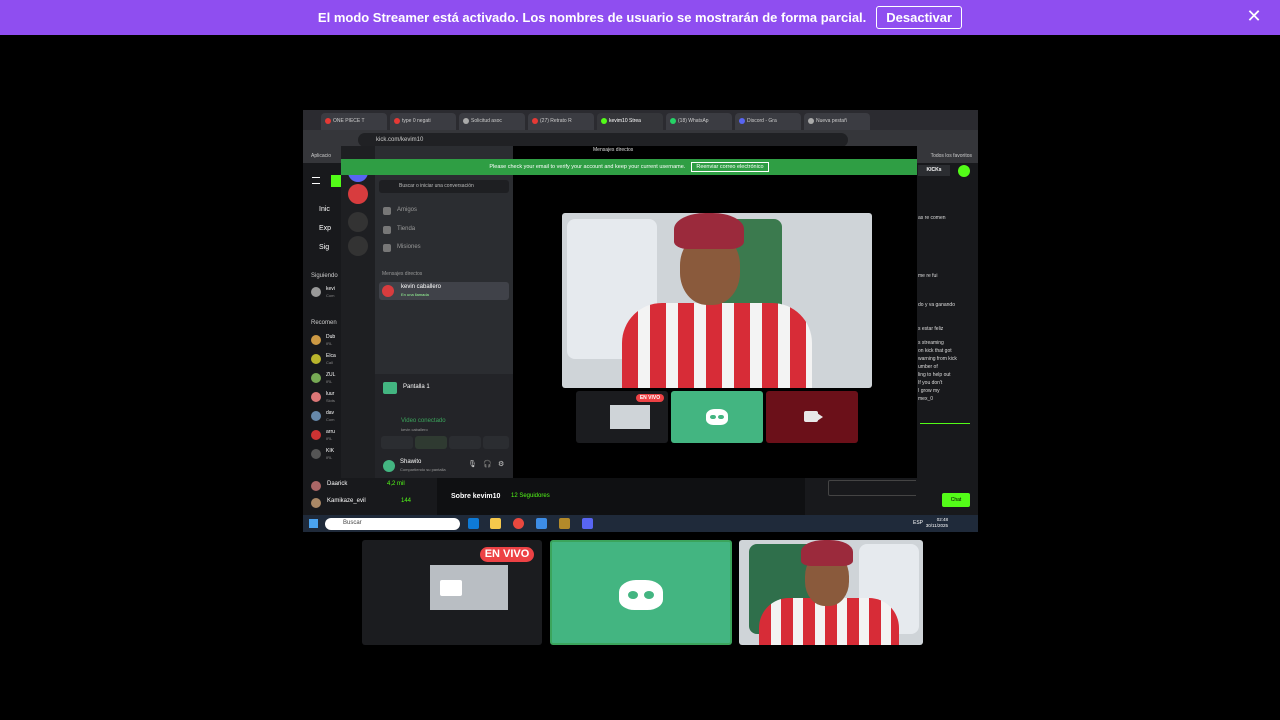 The image size is (1280, 720). I want to click on screen-share-button, so click(431, 442).